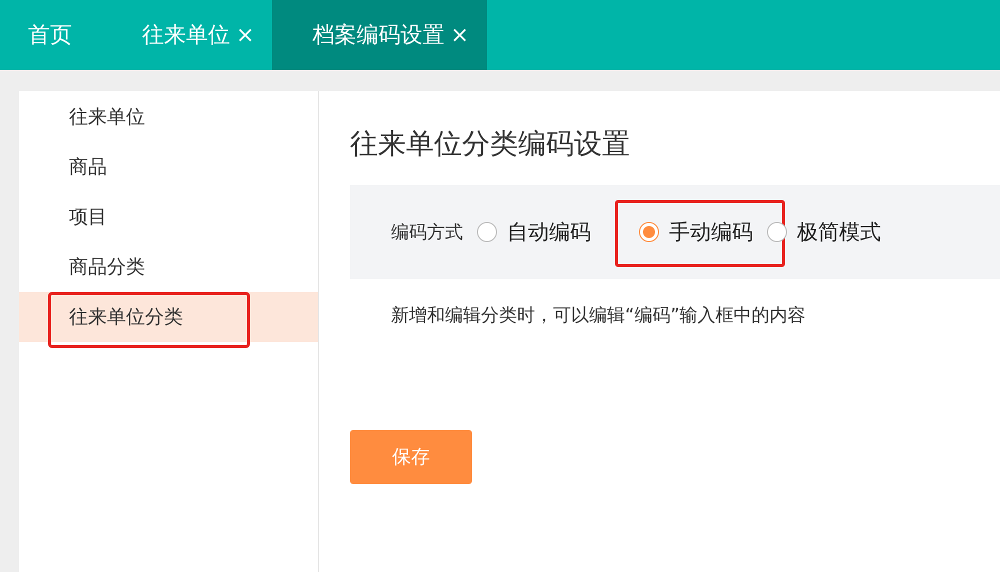  Describe the element at coordinates (534, 232) in the screenshot. I see `radio-option: 自动编码` at that location.